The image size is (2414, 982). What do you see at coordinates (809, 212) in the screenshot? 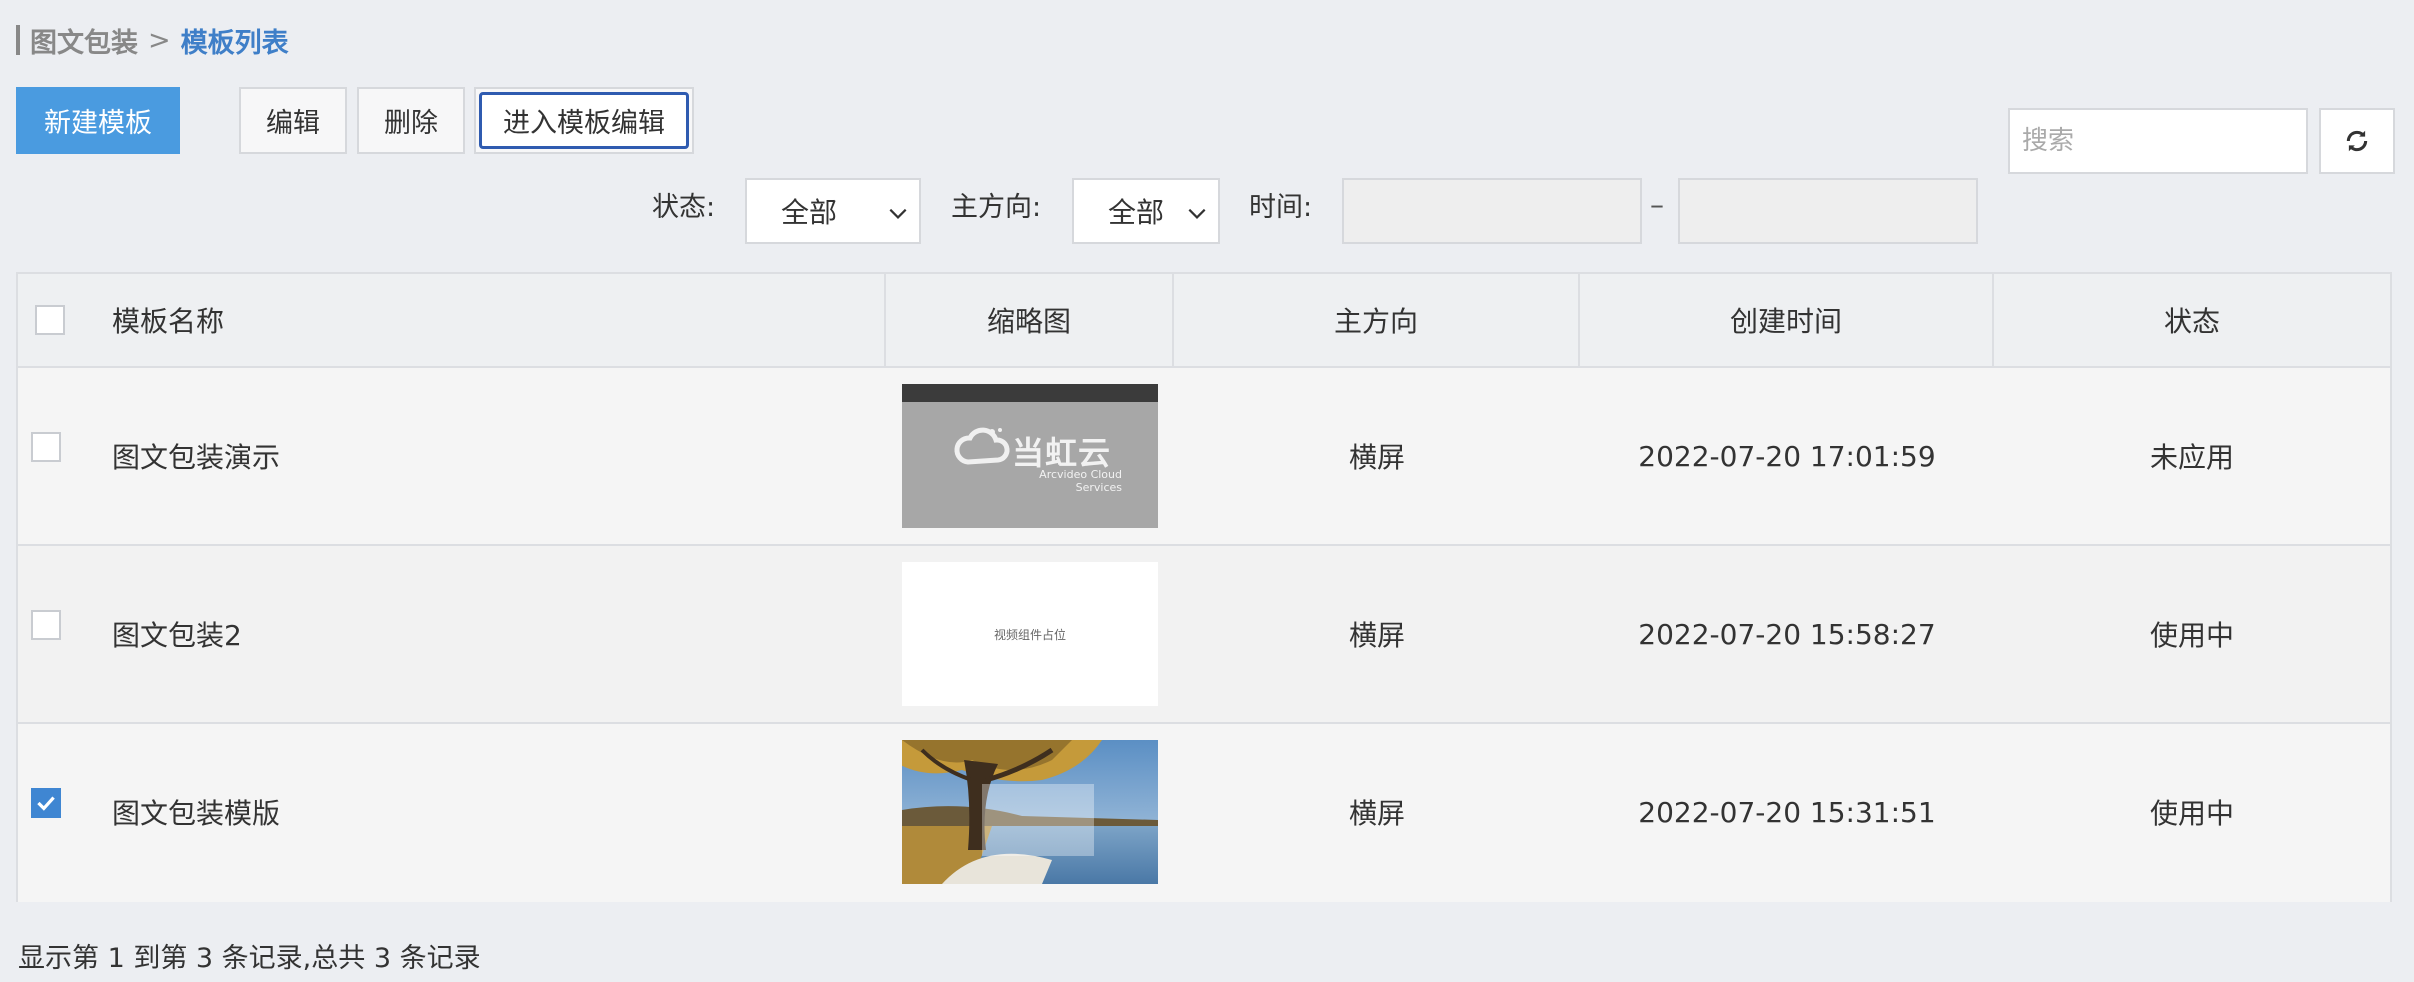
I see `status-select-value: 全部` at bounding box center [809, 212].